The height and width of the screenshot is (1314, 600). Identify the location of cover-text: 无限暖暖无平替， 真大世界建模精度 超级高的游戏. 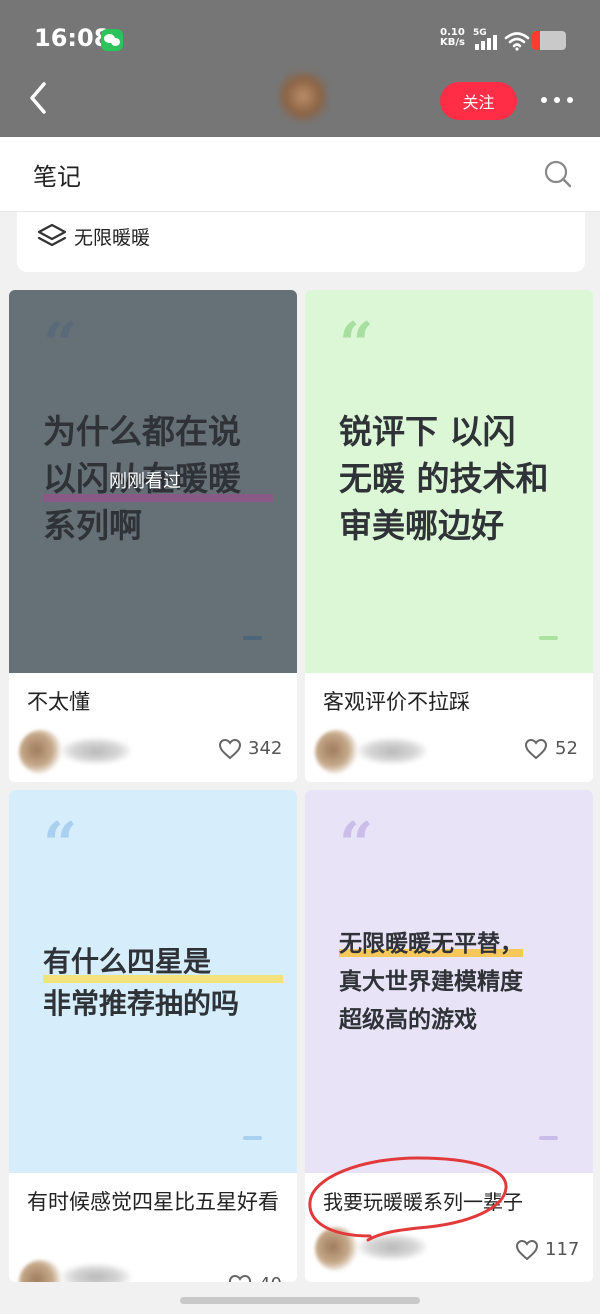
(431, 982).